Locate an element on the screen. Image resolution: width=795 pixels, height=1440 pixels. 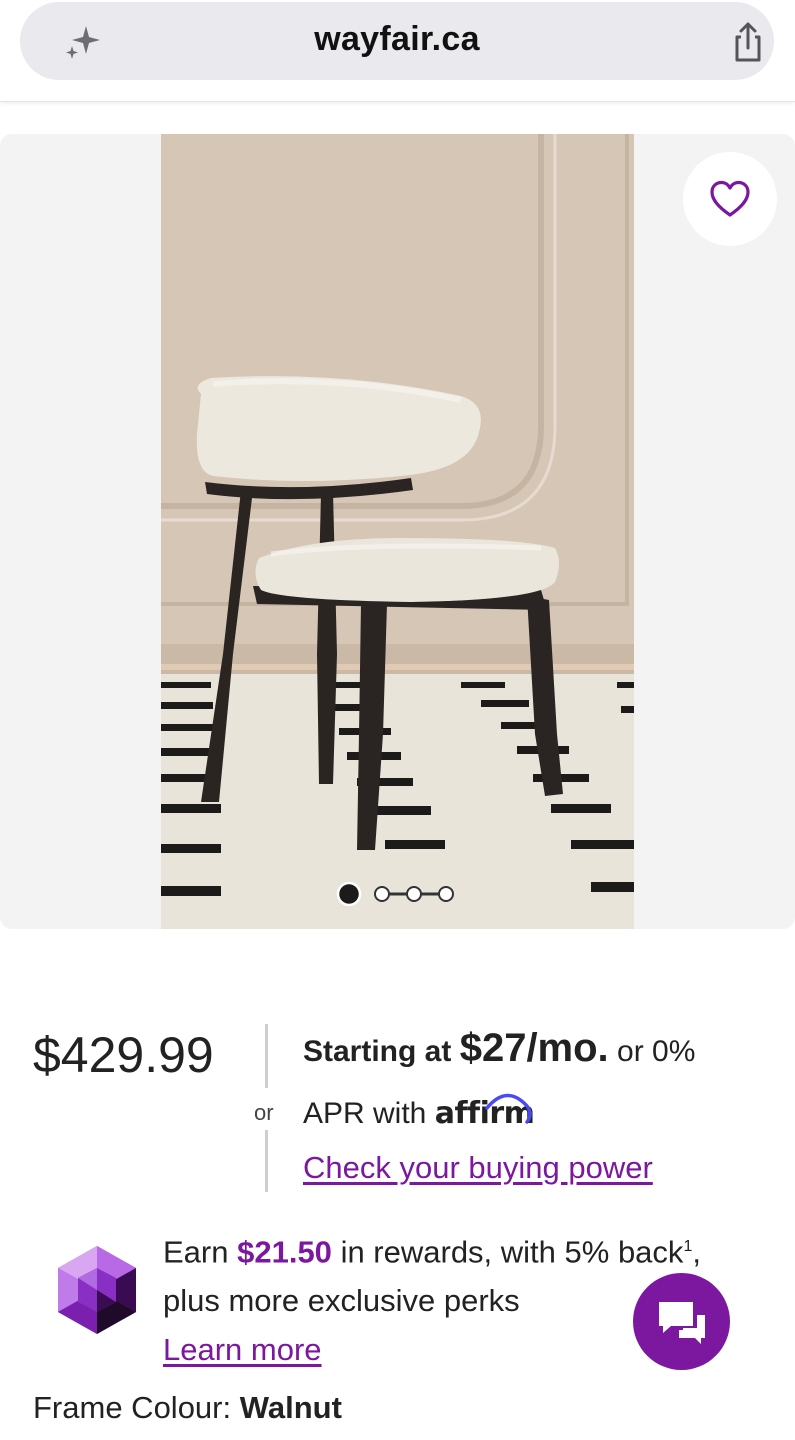
chat-button is located at coordinates (681, 1321).